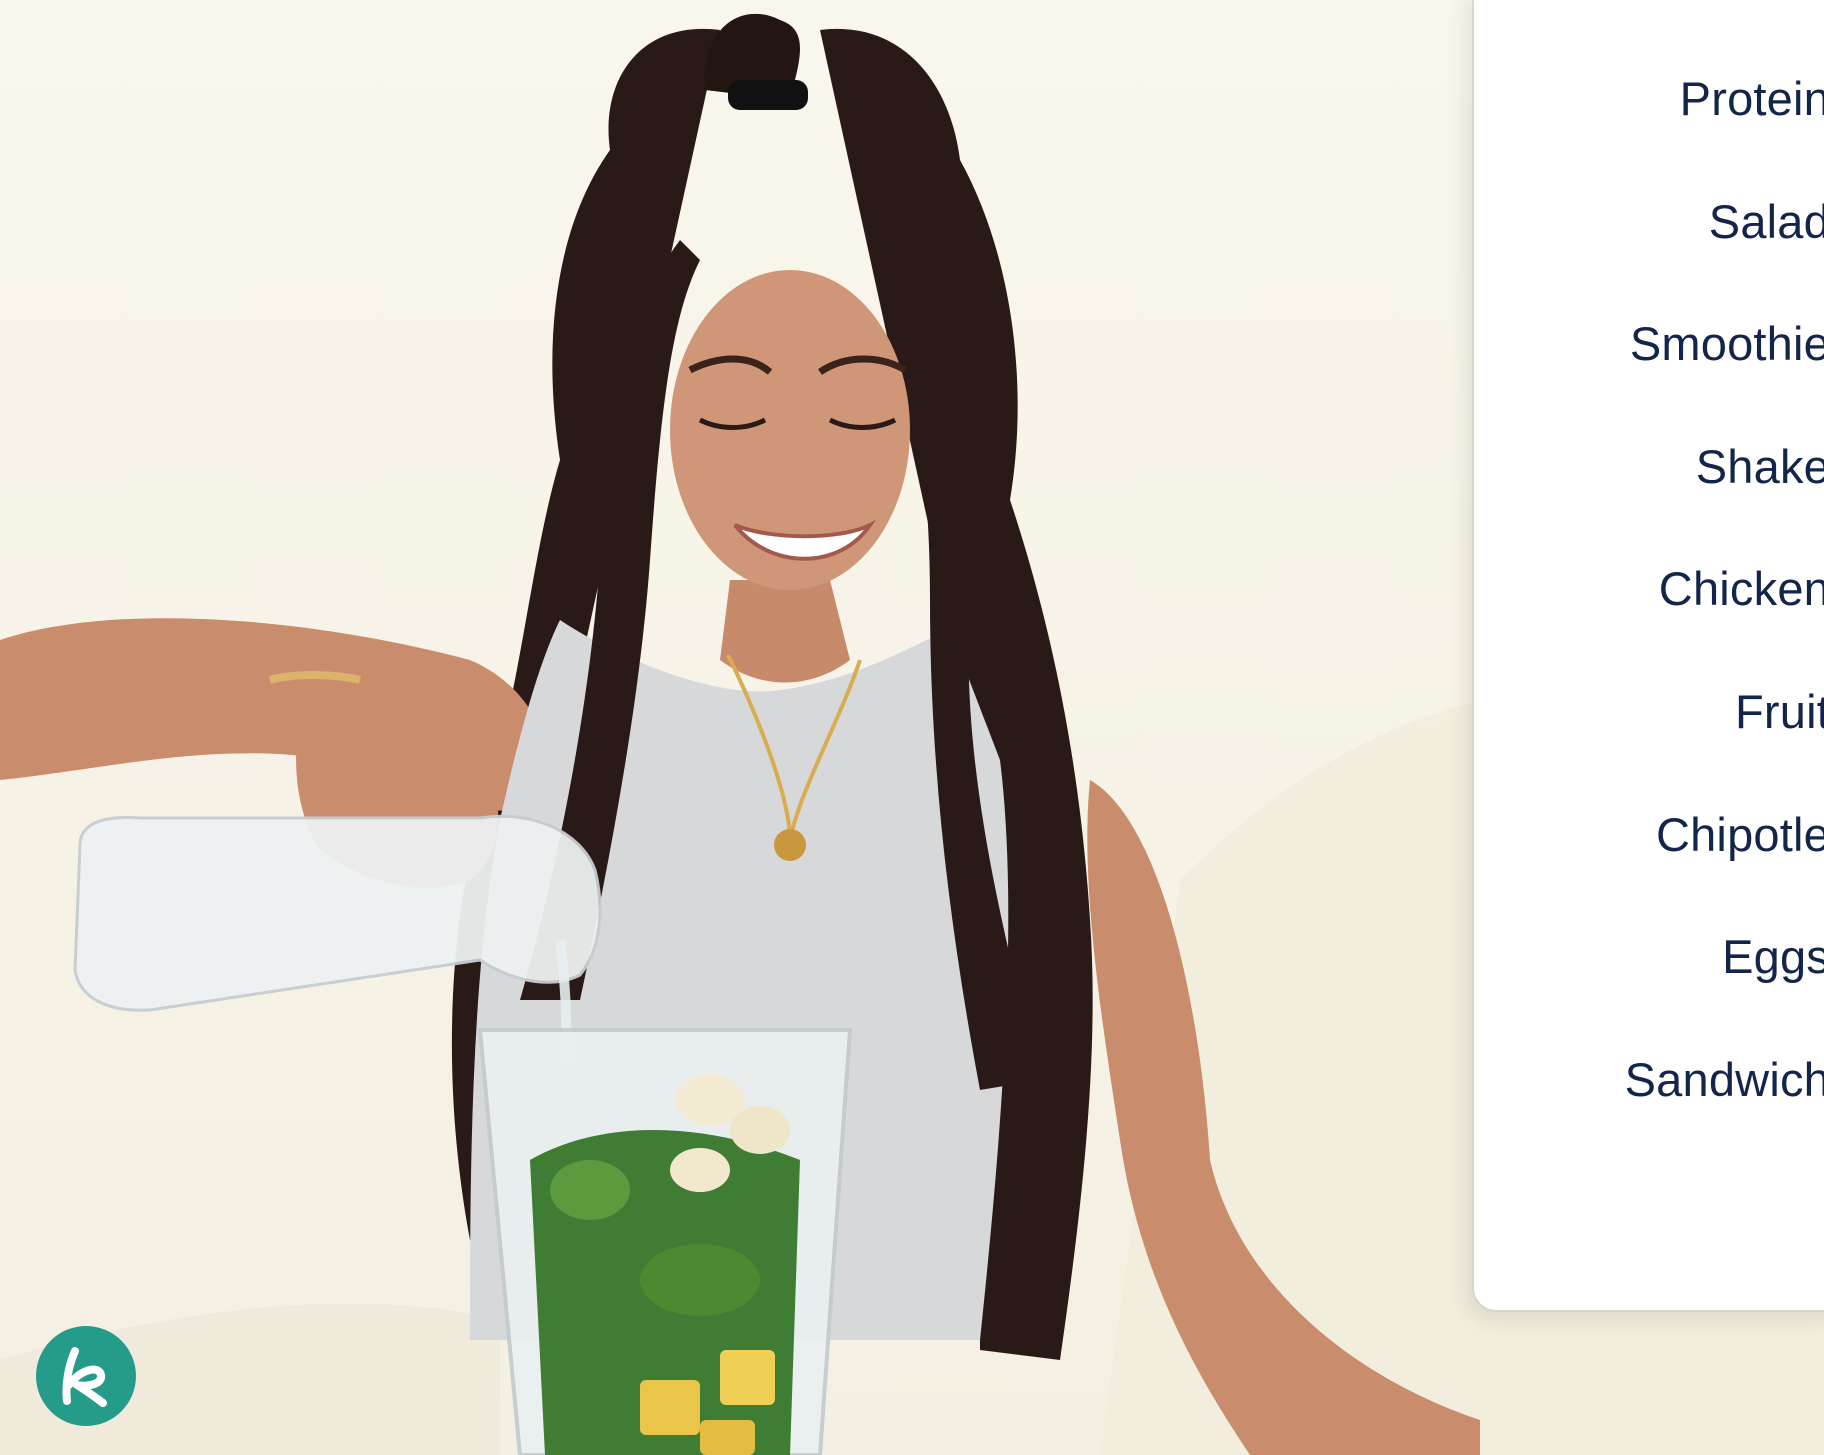 This screenshot has width=1824, height=1455. I want to click on k-logo-icon, so click(86, 1376).